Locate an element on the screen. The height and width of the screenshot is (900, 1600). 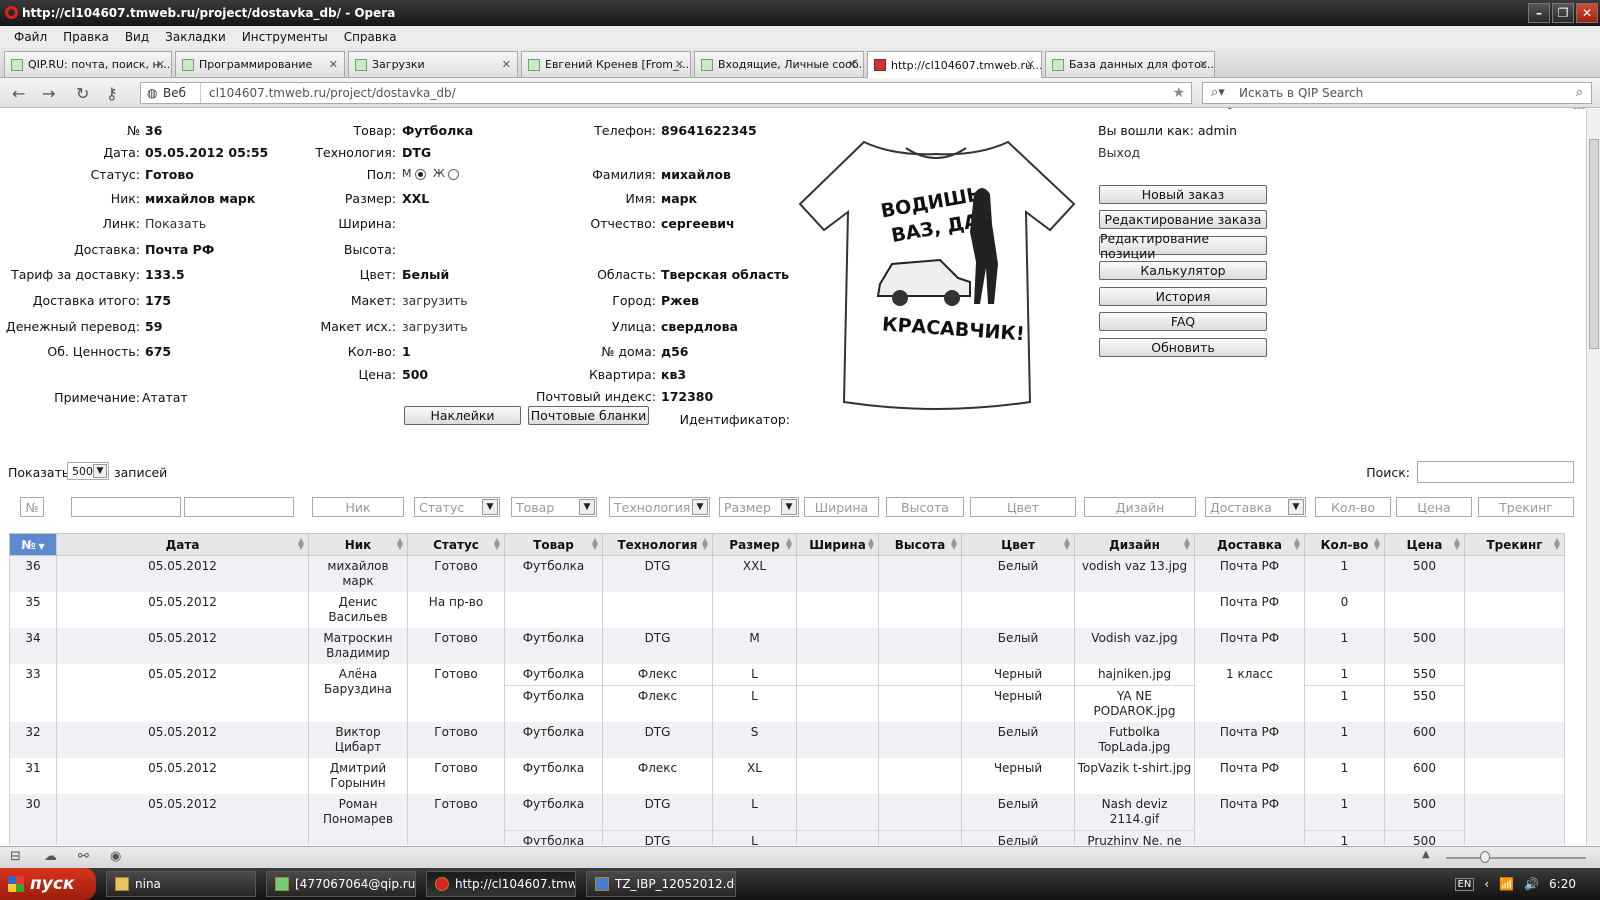
sex-f-radio is located at coordinates (454, 174).